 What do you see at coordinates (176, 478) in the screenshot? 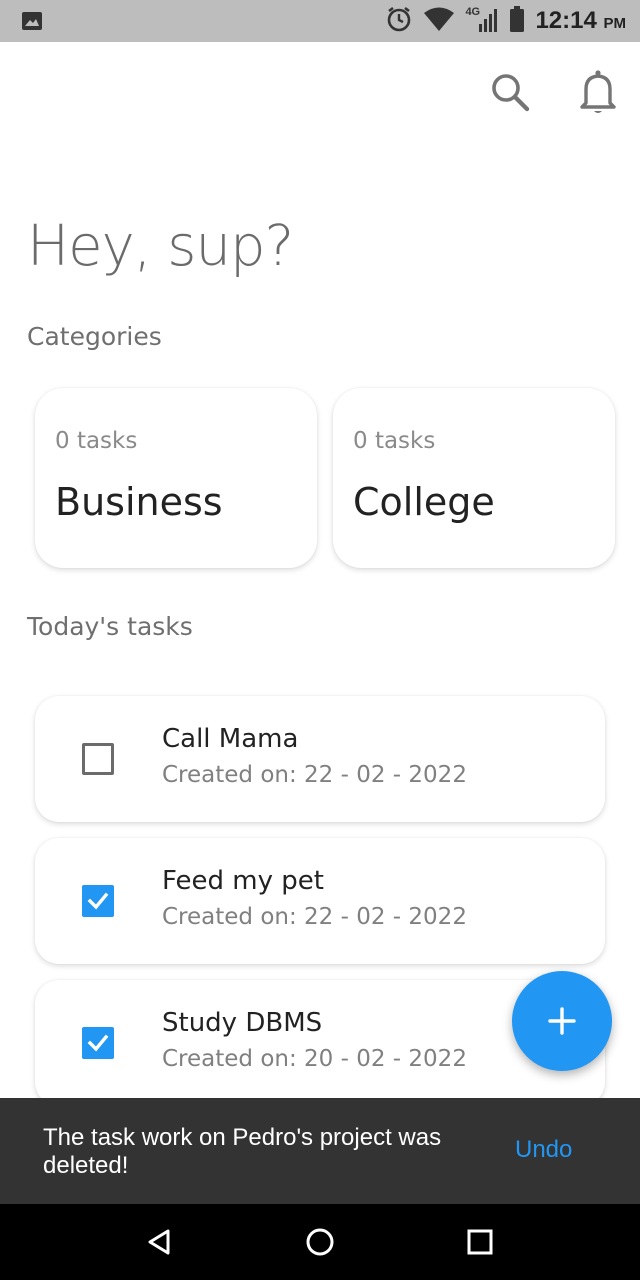
I see `category-card-business: 0 tasks Business` at bounding box center [176, 478].